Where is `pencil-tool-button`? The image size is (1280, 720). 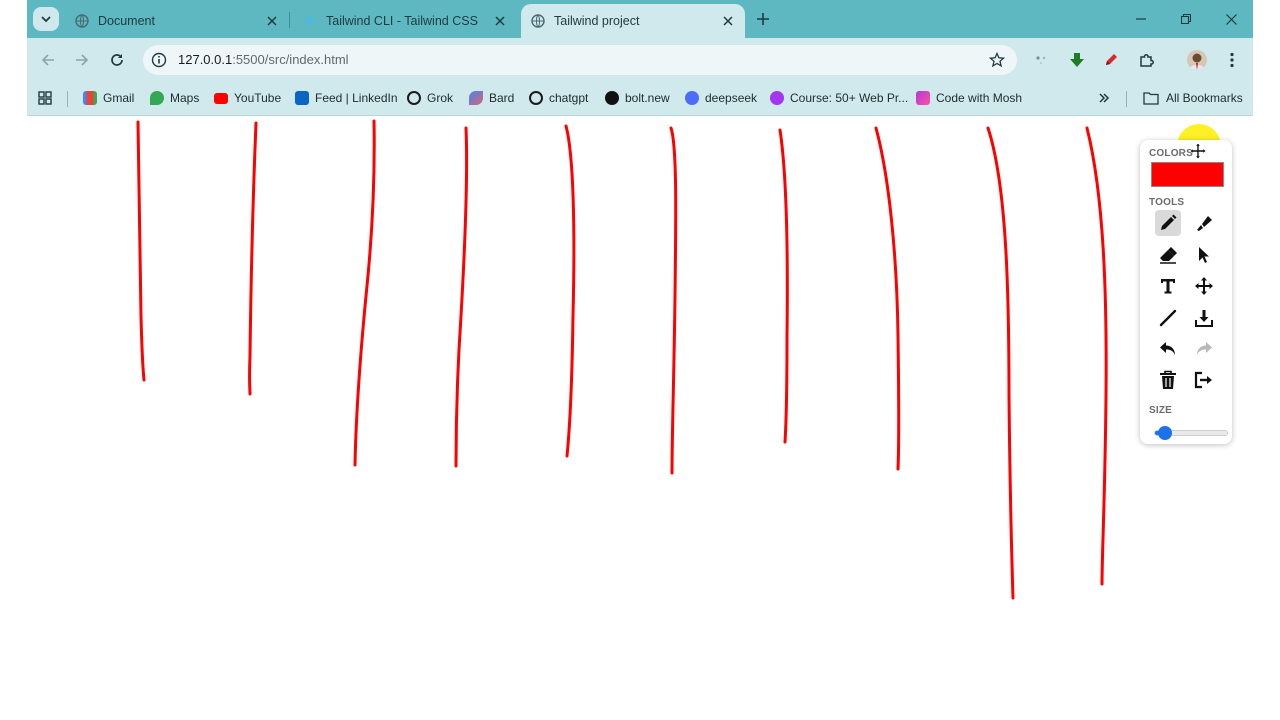
pencil-tool-button is located at coordinates (1168, 223).